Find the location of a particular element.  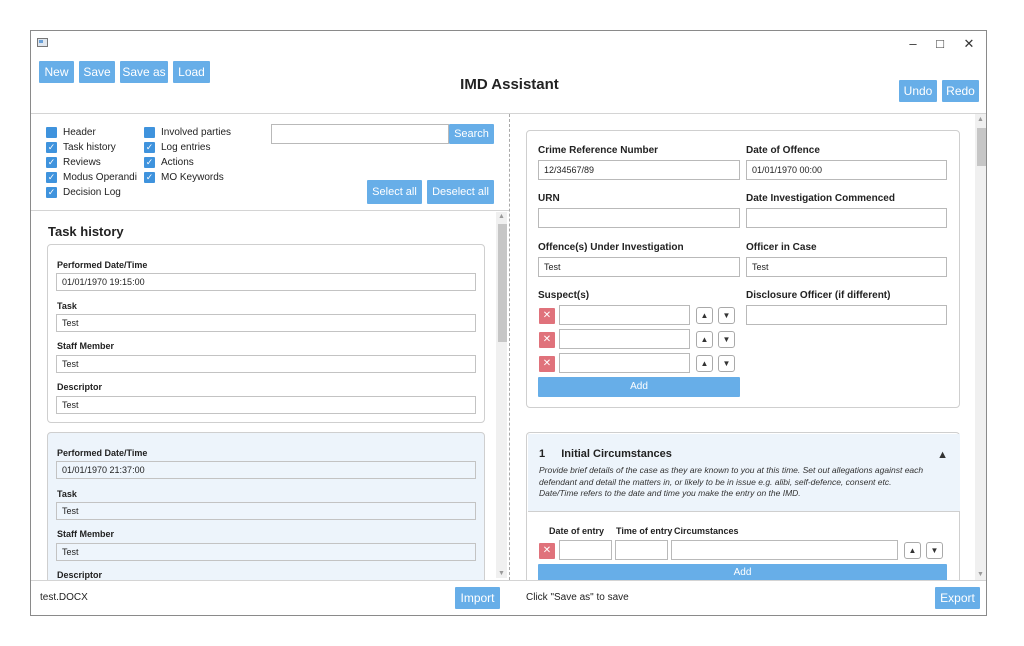

undo-button: Undo is located at coordinates (918, 91).